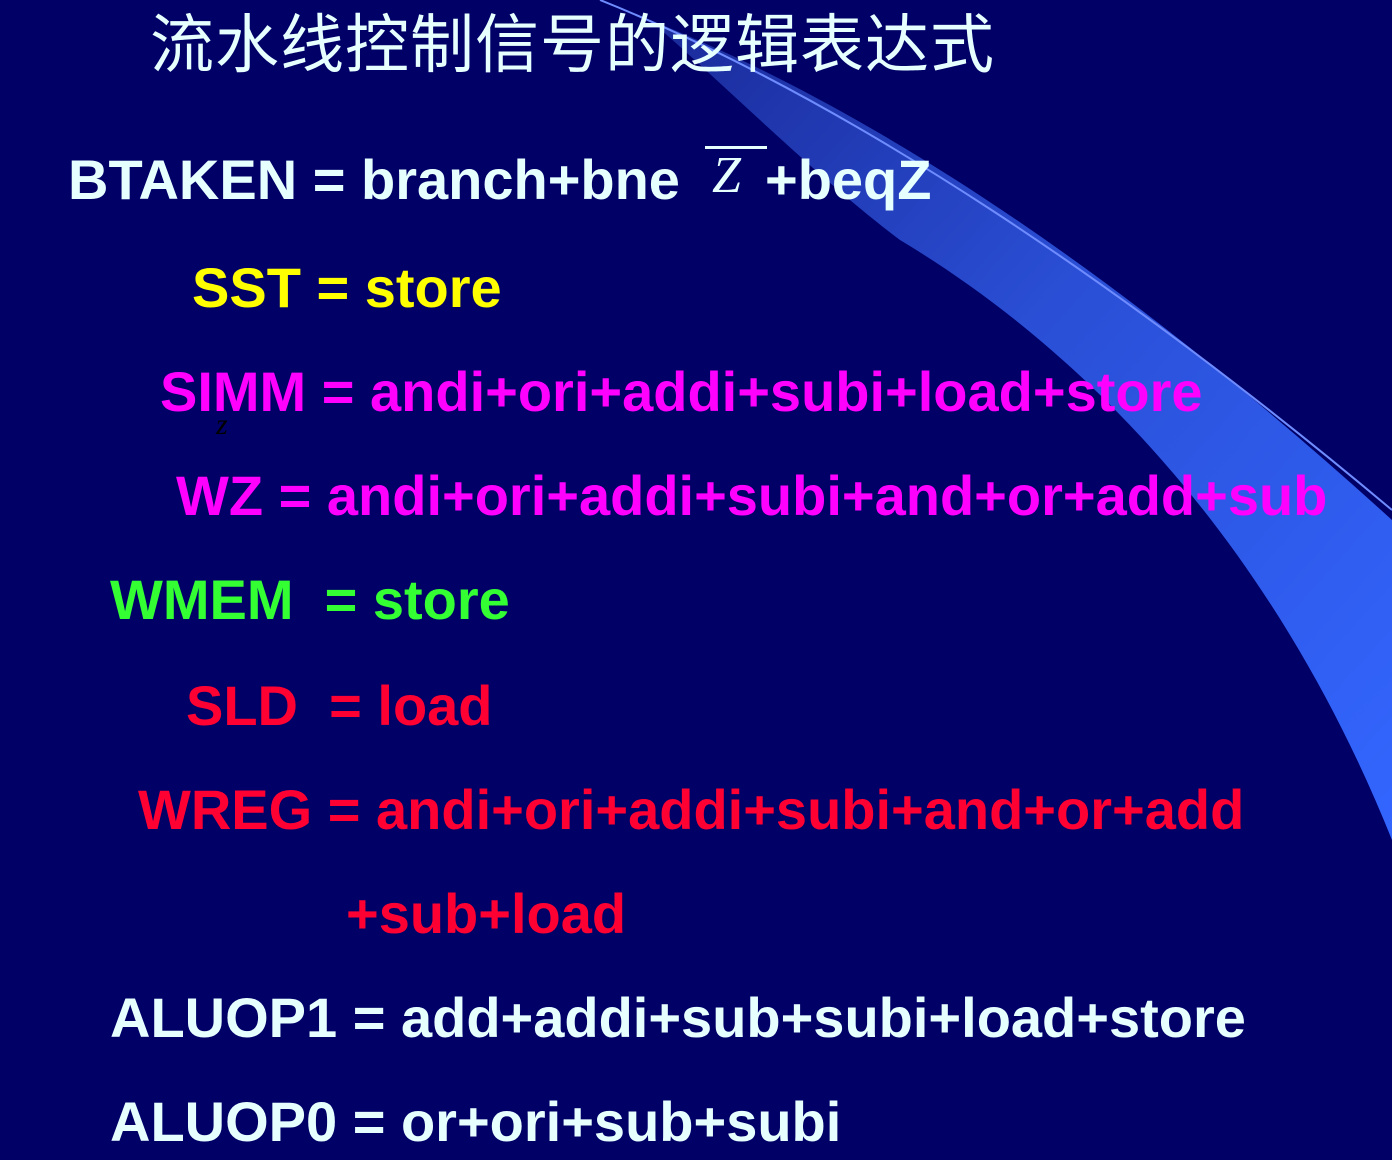 The image size is (1392, 1160). Describe the element at coordinates (691, 809) in the screenshot. I see `equation-wreg-line1: WREG = andi+ori+addi+subi+and+or+add` at that location.